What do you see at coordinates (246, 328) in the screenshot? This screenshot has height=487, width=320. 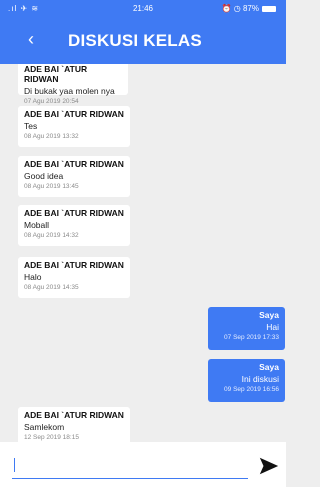 I see `message-outgoing: Saya Hai 07 Sep 2019 17:33` at bounding box center [246, 328].